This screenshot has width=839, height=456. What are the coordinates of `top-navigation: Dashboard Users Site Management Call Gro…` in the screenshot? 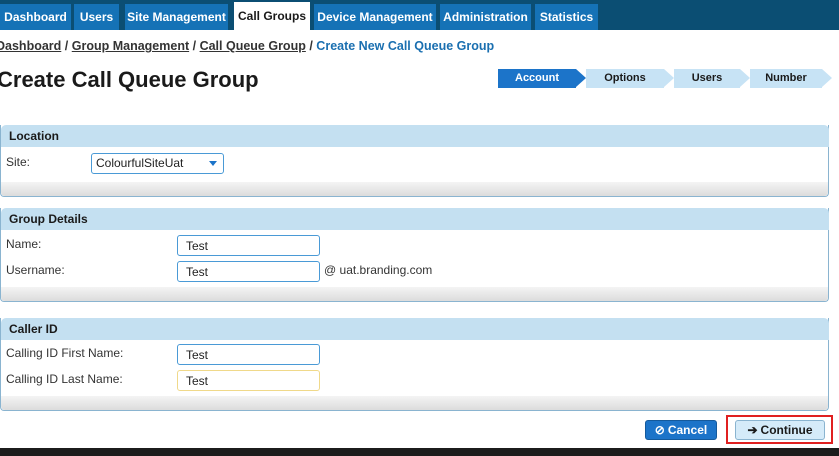 It's located at (419, 15).